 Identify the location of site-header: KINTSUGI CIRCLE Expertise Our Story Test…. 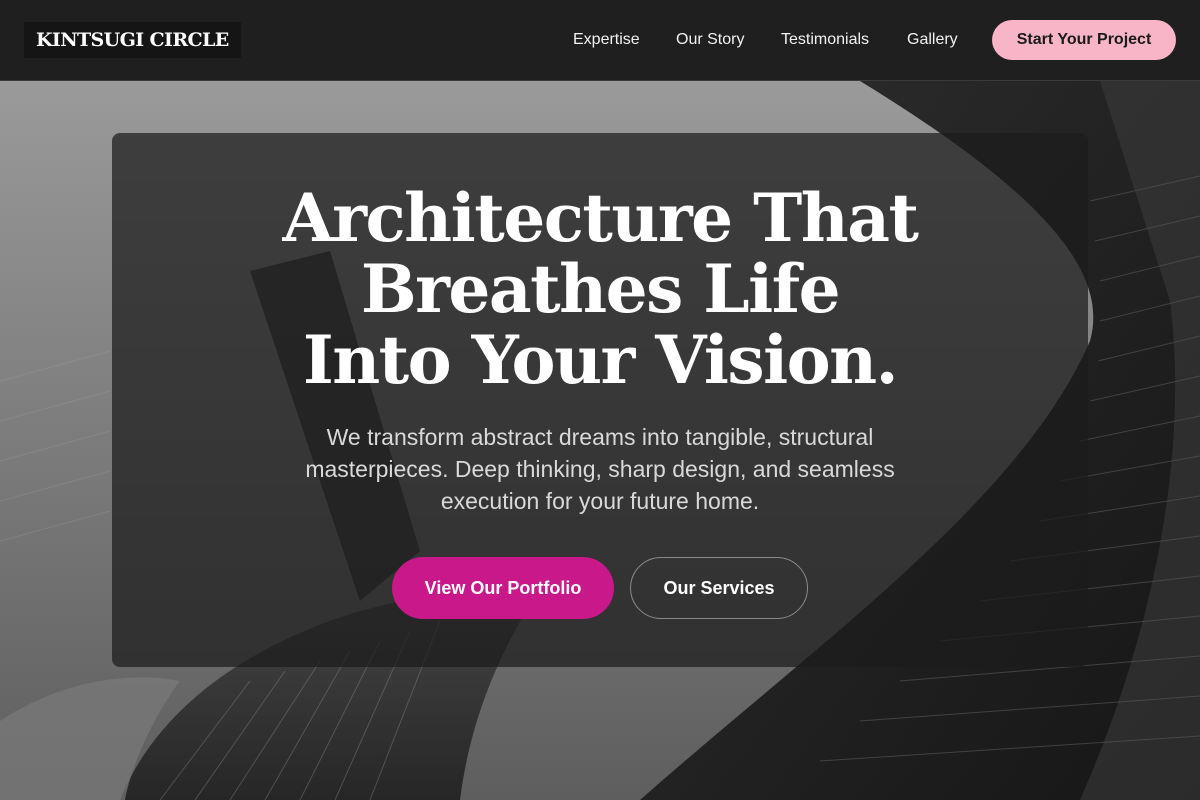
(600, 40).